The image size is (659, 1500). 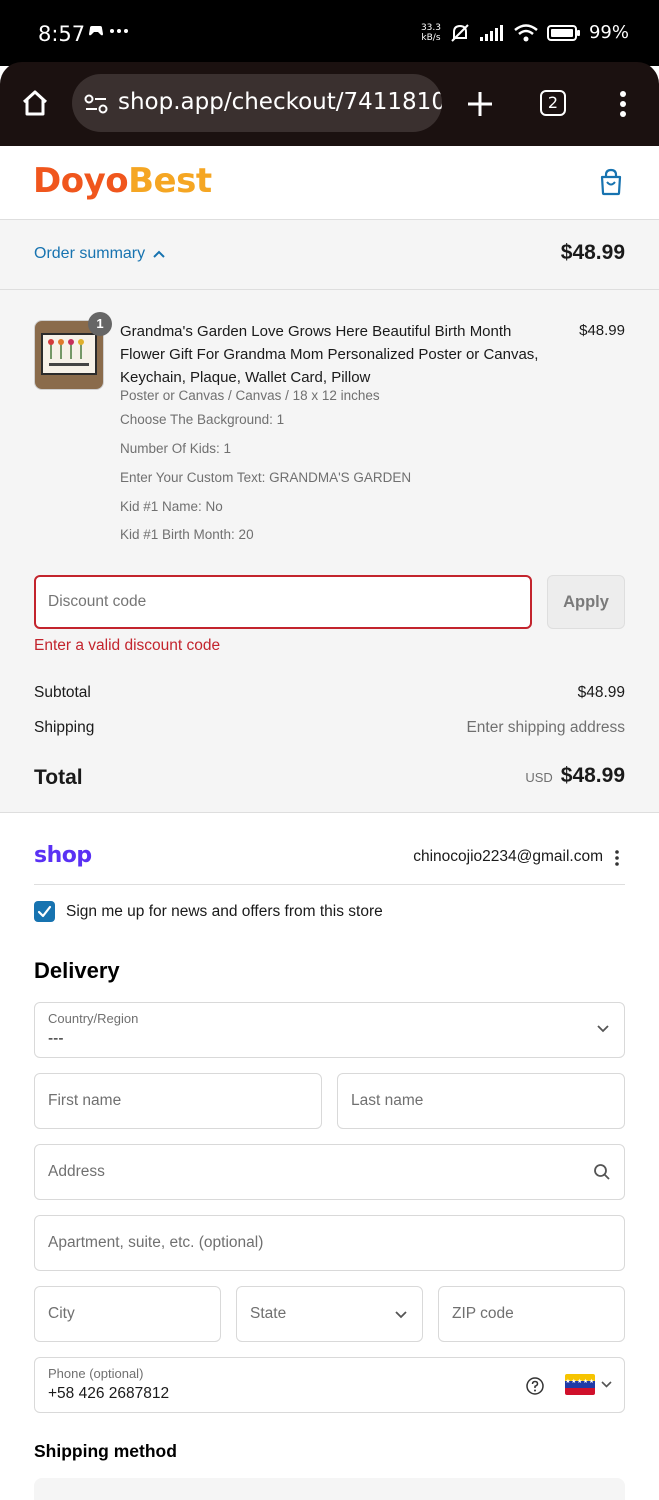 What do you see at coordinates (76, 1171) in the screenshot?
I see `address-placeholder: Address` at bounding box center [76, 1171].